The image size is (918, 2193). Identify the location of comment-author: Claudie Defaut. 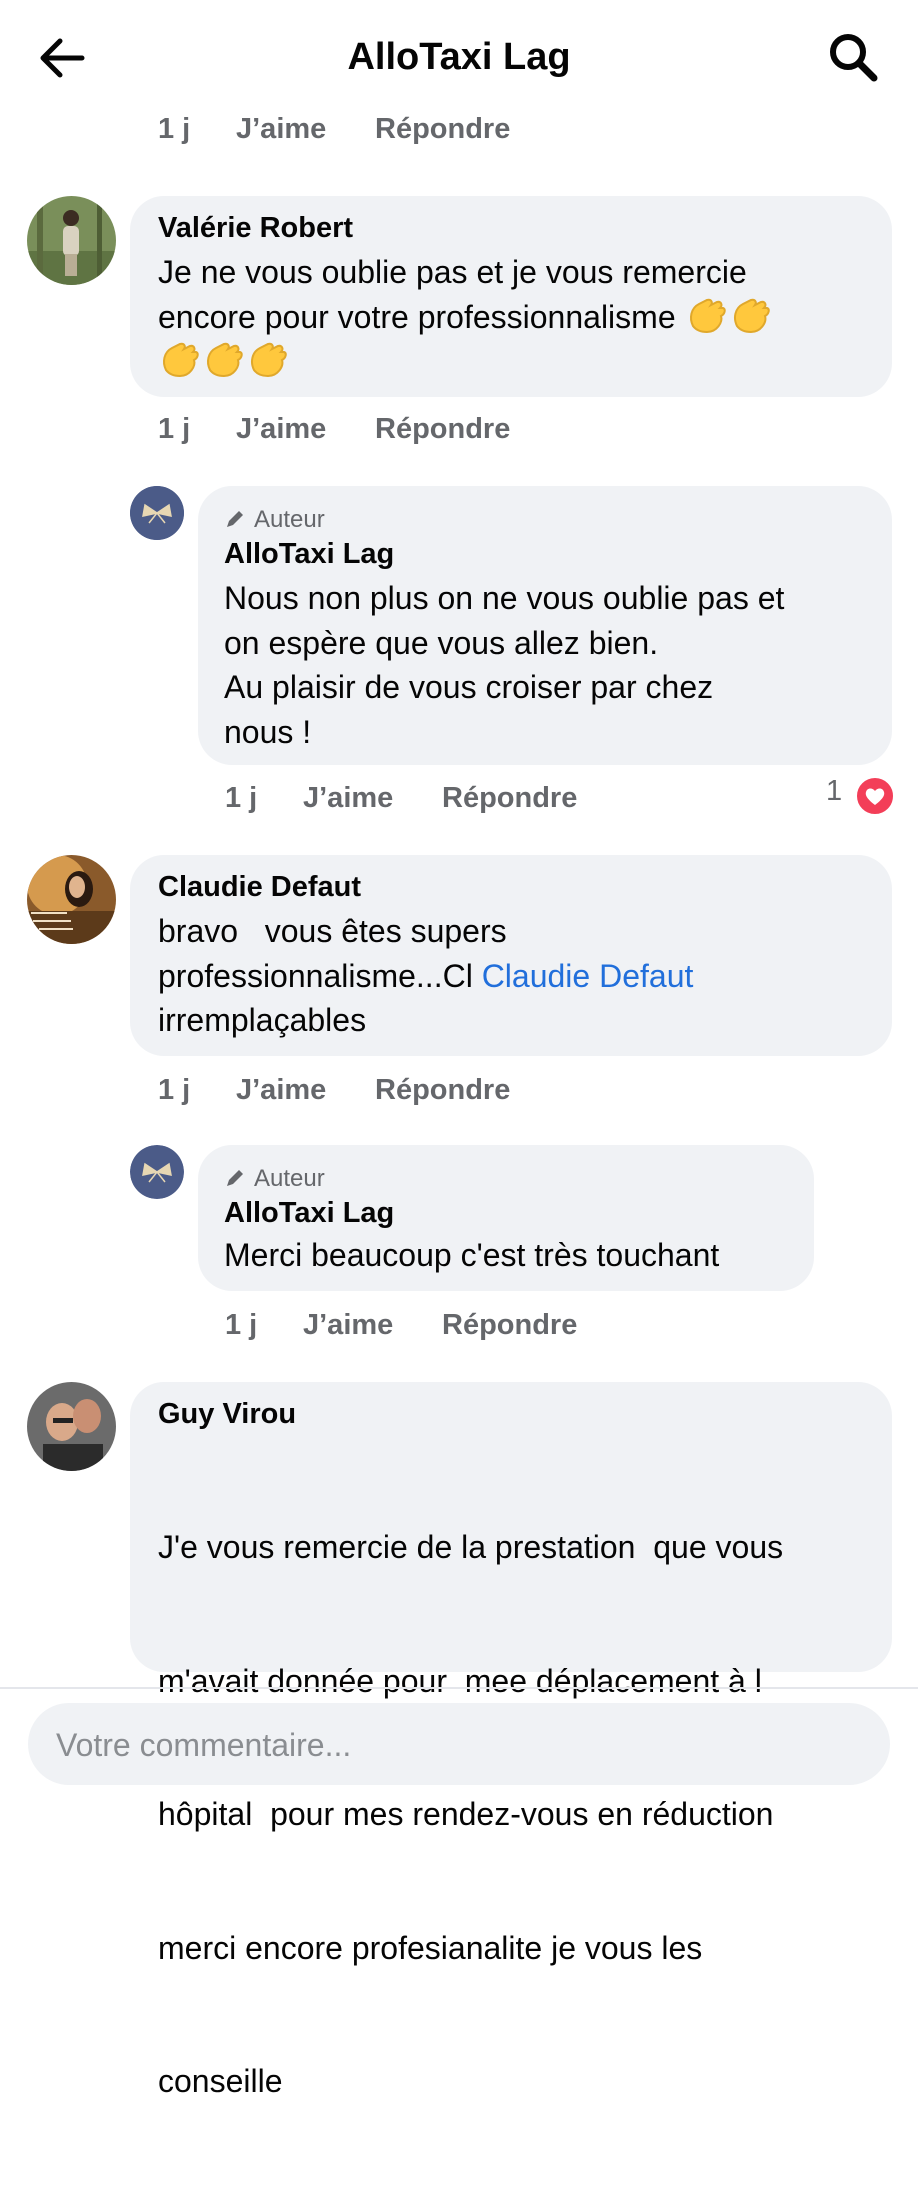
(259, 887).